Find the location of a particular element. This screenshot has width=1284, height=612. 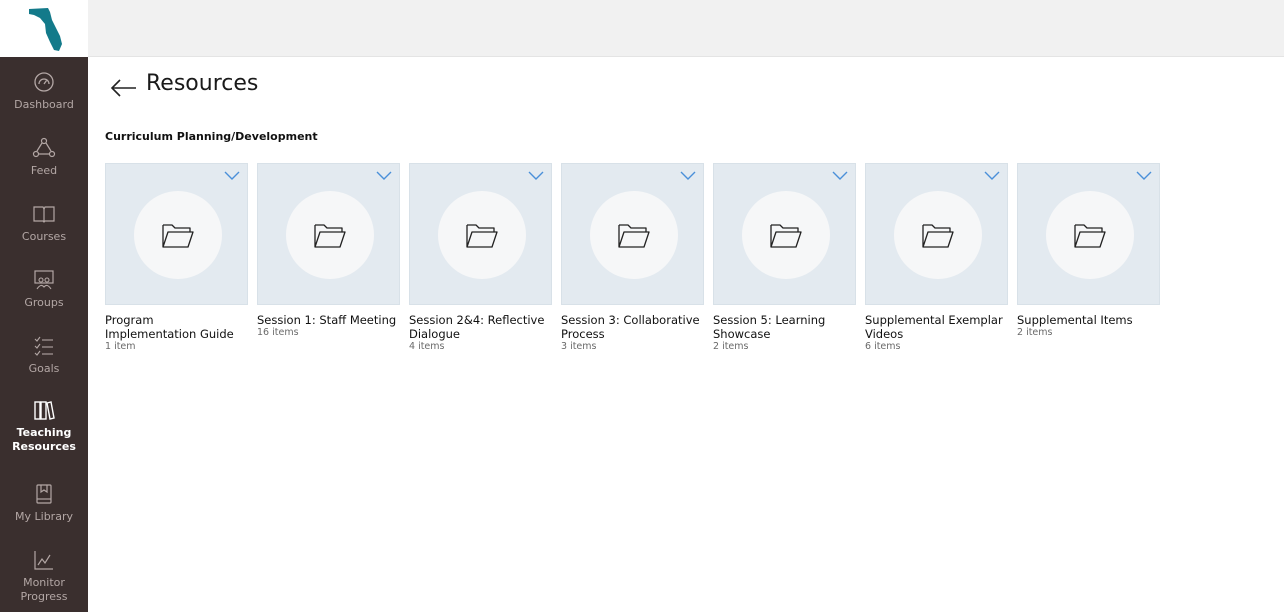

folder-title: Session 3: Collaborative Process is located at coordinates (630, 327).